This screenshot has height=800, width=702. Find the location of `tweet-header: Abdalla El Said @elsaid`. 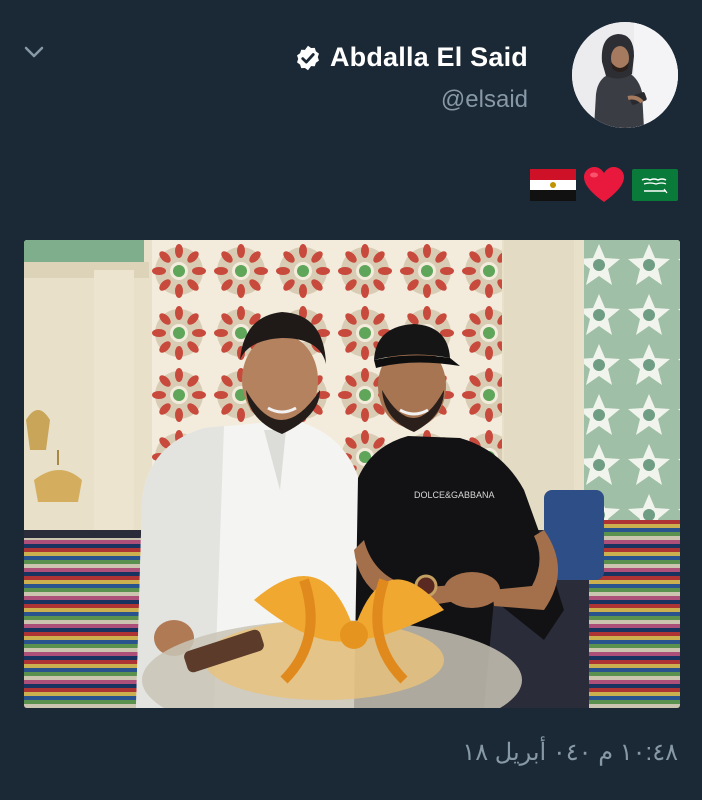

tweet-header: Abdalla El Said @elsaid is located at coordinates (380, 77).